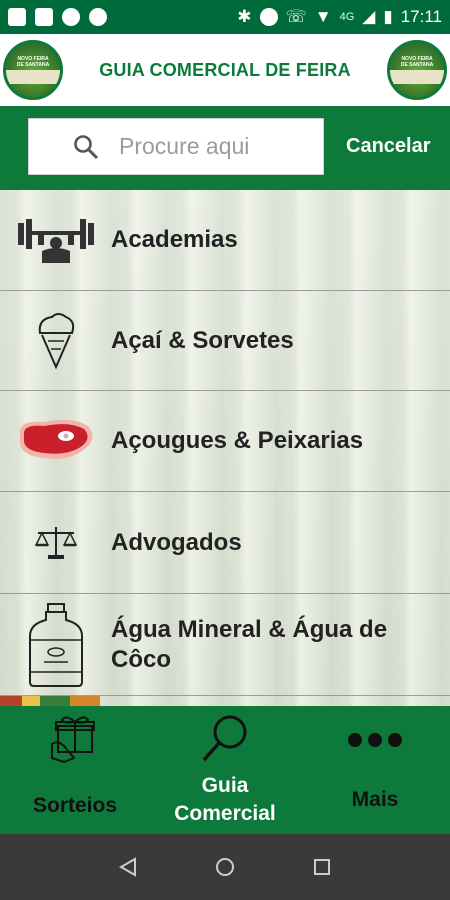  What do you see at coordinates (225, 701) in the screenshot?
I see `next-item-peek` at bounding box center [225, 701].